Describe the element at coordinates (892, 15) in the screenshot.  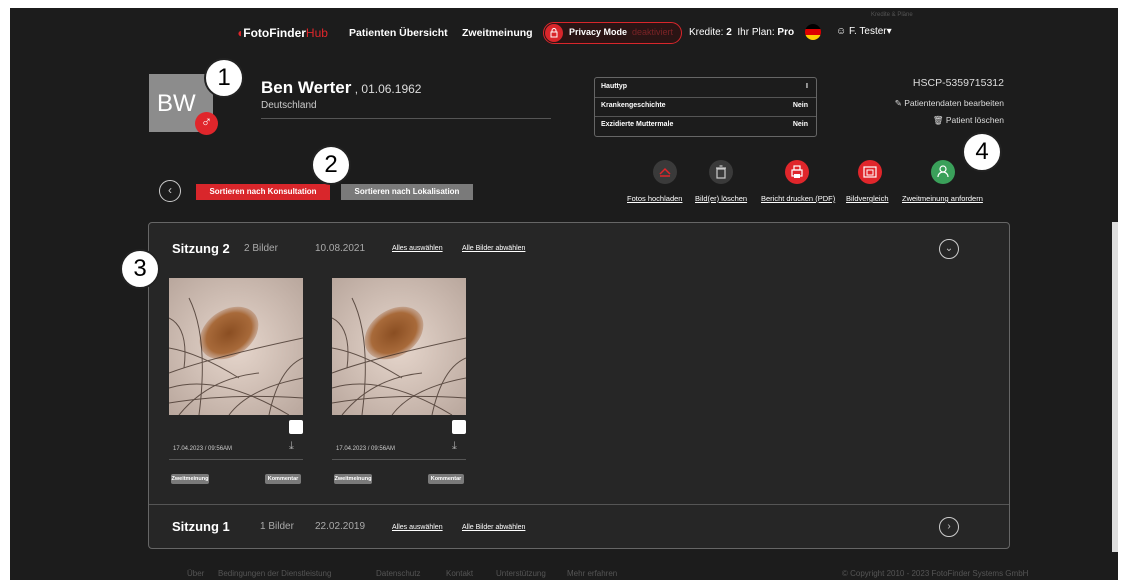
I see `credits-plans-link: Kredite & Pläne` at that location.